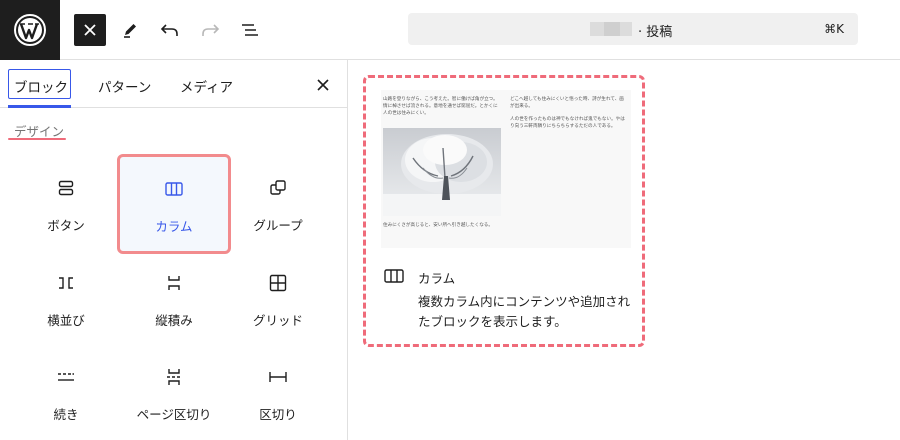  I want to click on stack-icon, so click(174, 283).